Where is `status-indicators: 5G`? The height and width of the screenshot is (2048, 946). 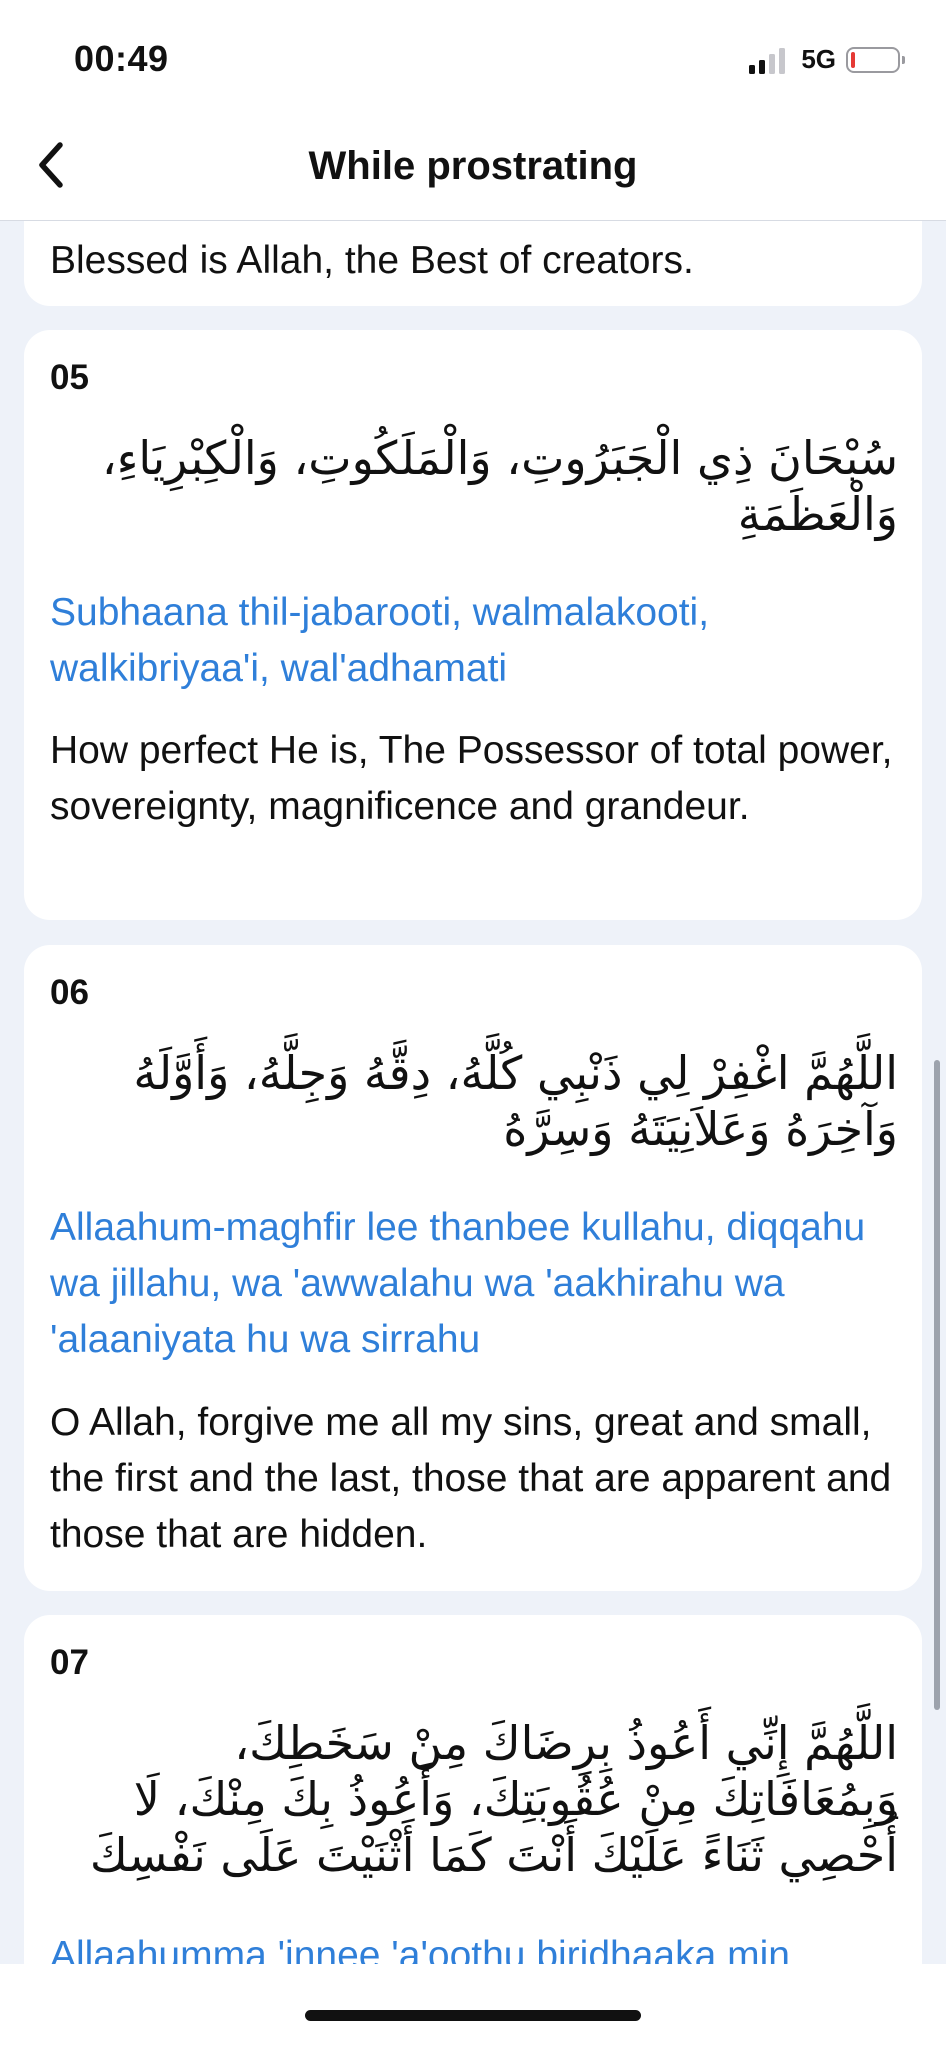
status-indicators: 5G is located at coordinates (827, 59).